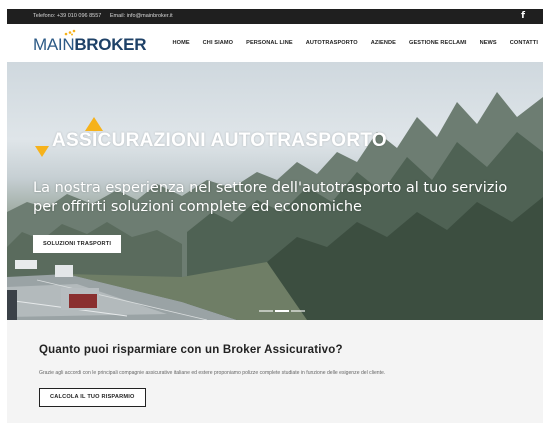 The image size is (543, 423). I want to click on nav-item-gestione-reclami: GESTIONE RECLAMI, so click(438, 43).